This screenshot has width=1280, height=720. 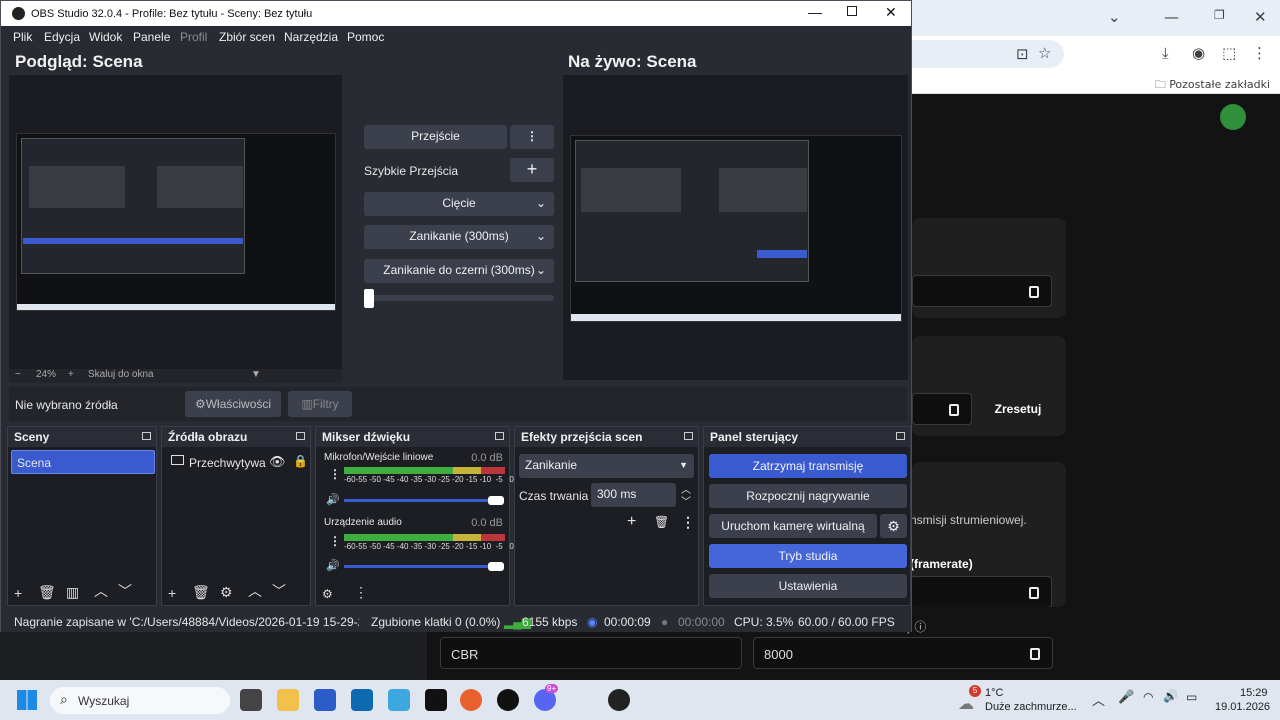 I want to click on task-view-icon, so click(x=251, y=700).